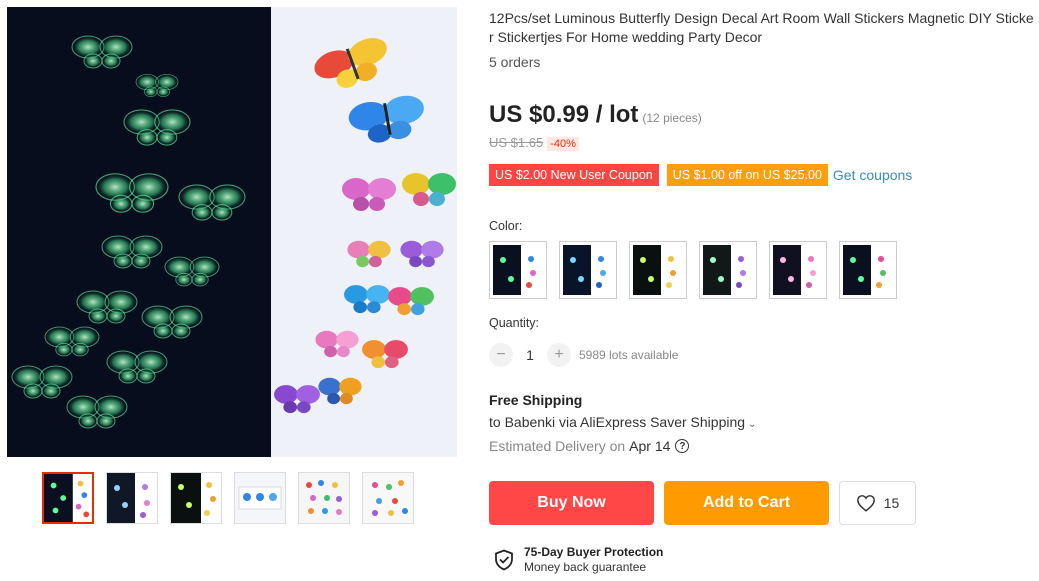 Image resolution: width=1039 pixels, height=581 pixels. What do you see at coordinates (504, 560) in the screenshot?
I see `shield-check-icon` at bounding box center [504, 560].